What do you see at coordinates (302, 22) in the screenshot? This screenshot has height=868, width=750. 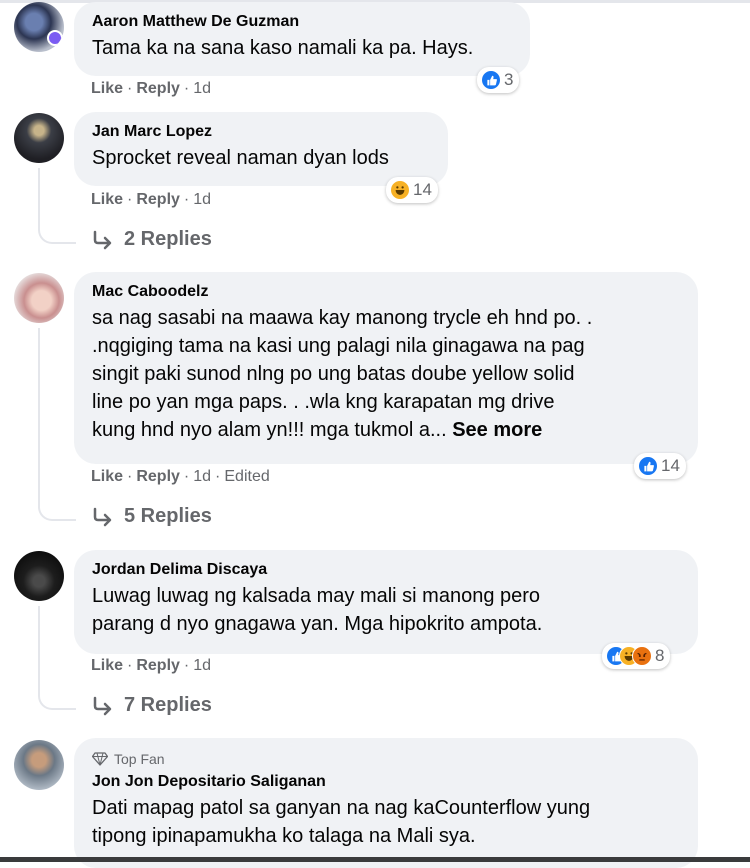 I see `comment-author: Aaron Matthew De Guzman` at bounding box center [302, 22].